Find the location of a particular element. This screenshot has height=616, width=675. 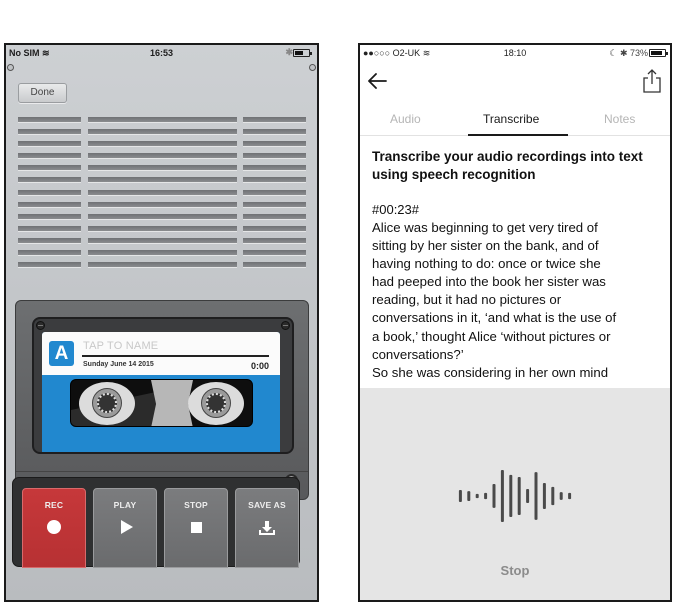

speaker-grille is located at coordinates (163, 194).